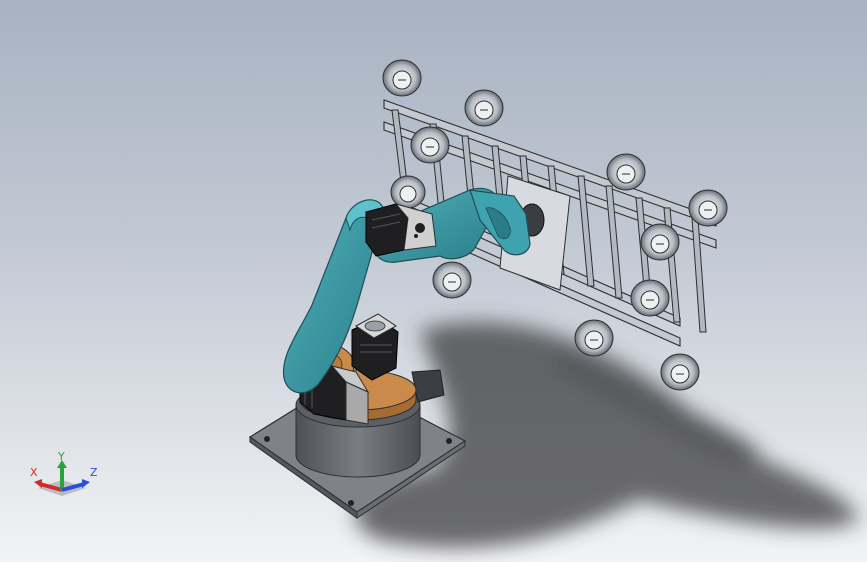 This screenshot has width=867, height=562. Describe the element at coordinates (68, 480) in the screenshot. I see `orientation-triad: X Y Z` at that location.